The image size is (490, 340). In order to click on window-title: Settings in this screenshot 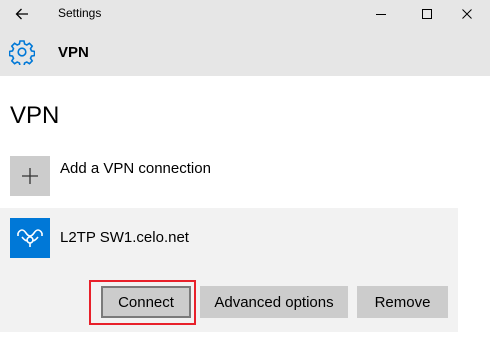, I will do `click(80, 13)`.